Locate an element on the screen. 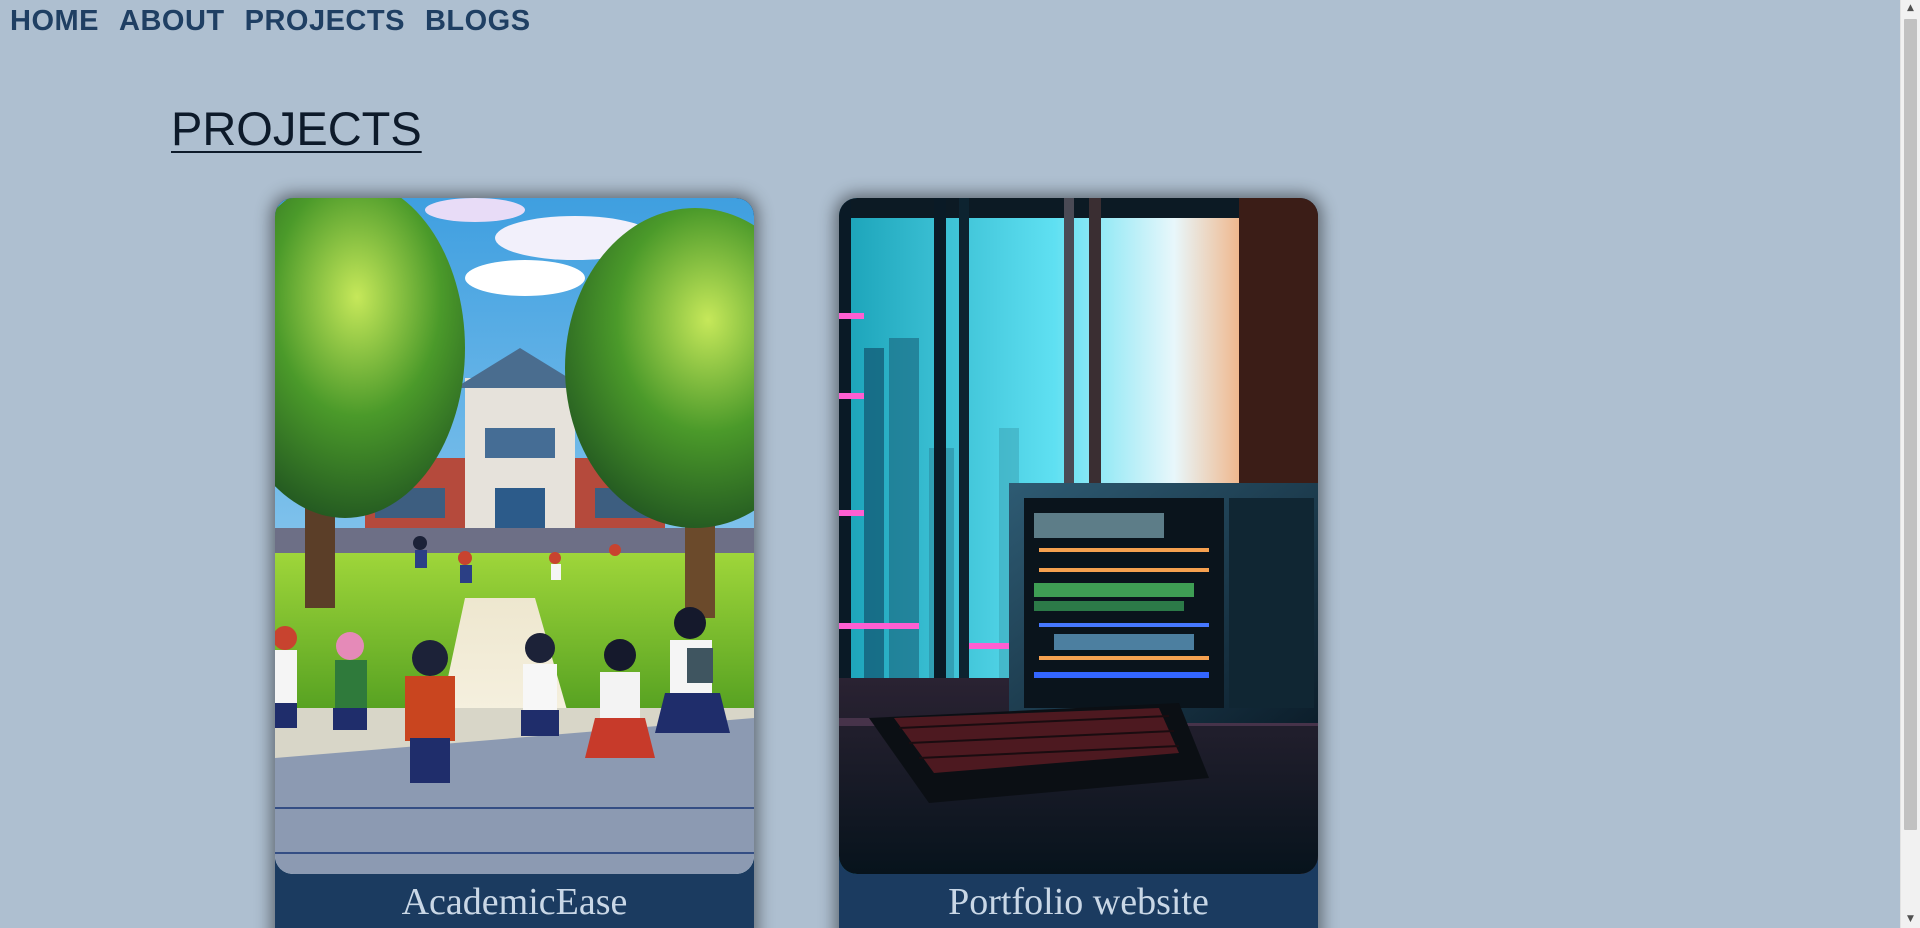 The width and height of the screenshot is (1920, 928). chevron-up-icon: ▲ is located at coordinates (1910, 8).